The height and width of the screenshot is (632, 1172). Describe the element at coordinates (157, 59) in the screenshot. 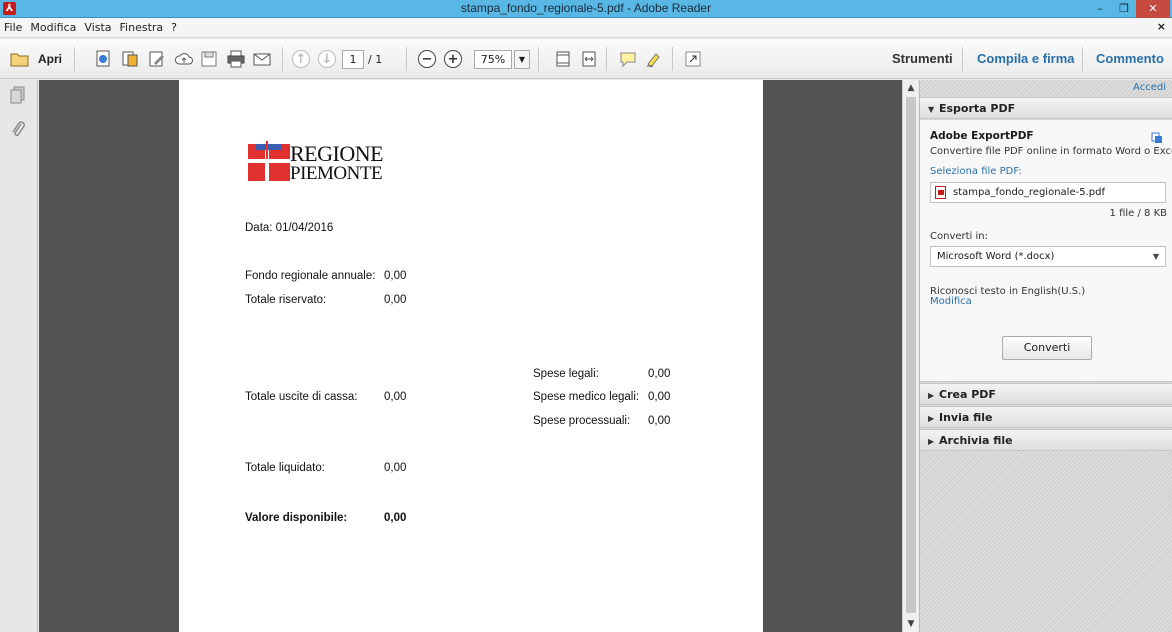

I see `edit-pdf-icon` at that location.